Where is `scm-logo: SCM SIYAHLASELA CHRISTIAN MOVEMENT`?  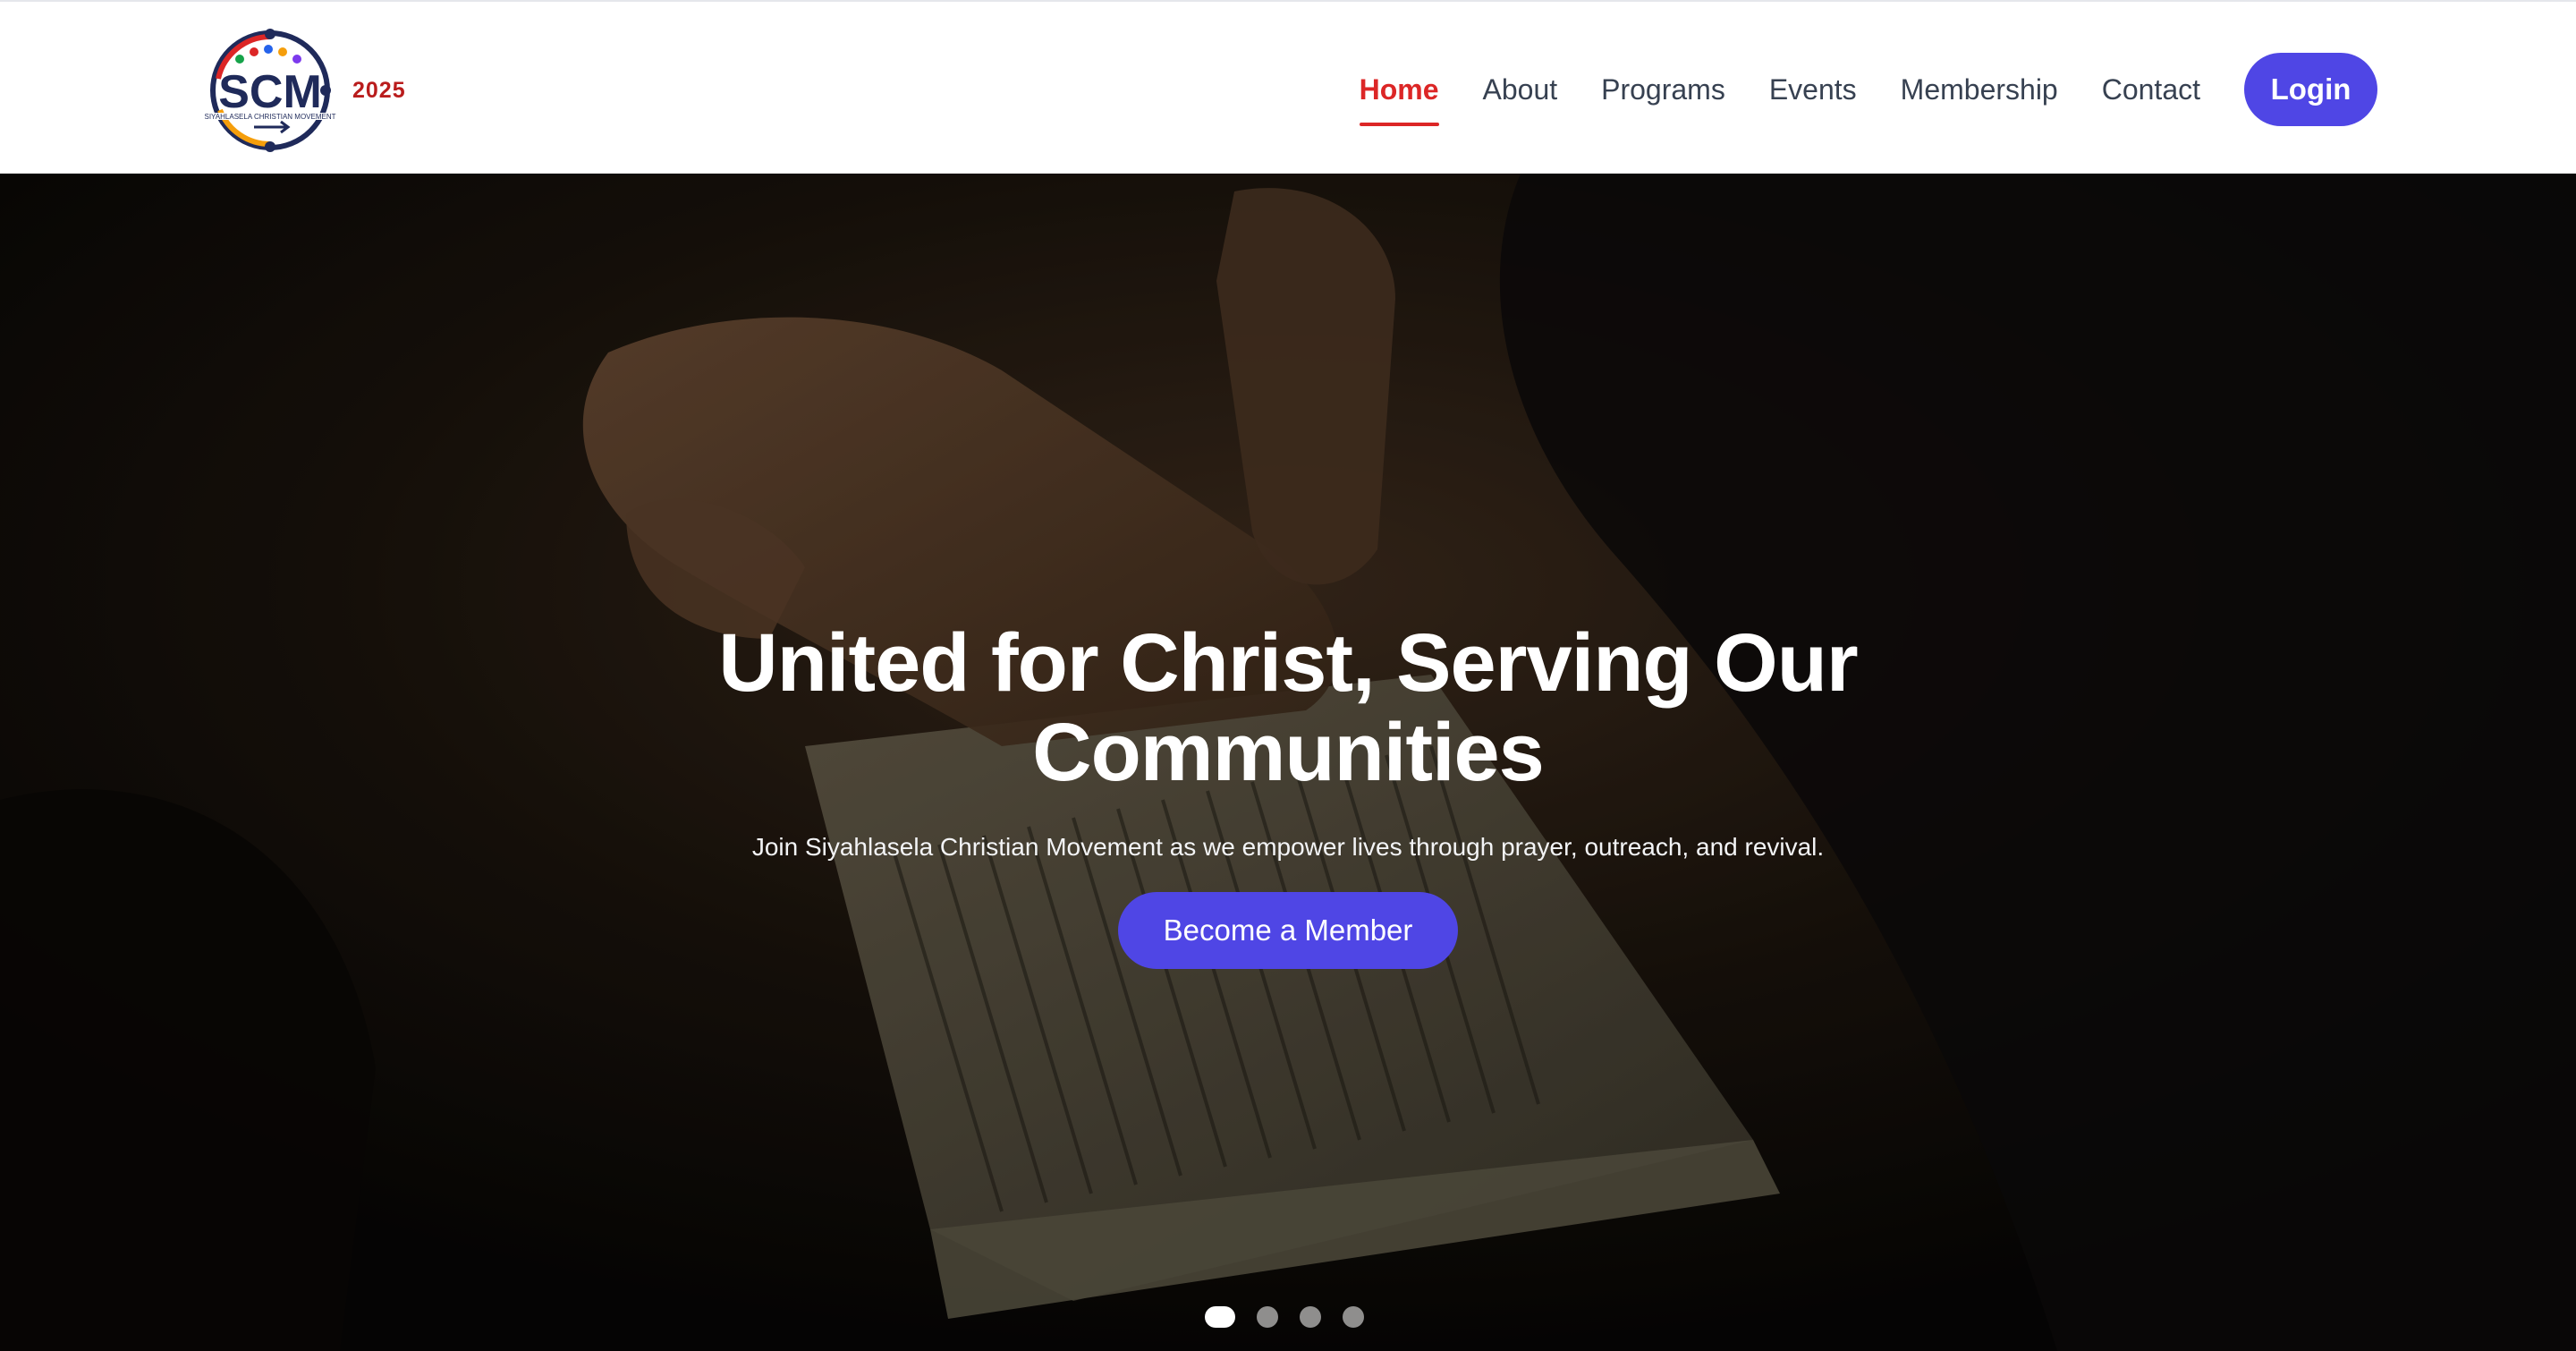 scm-logo: SCM SIYAHLASELA CHRISTIAN MOVEMENT is located at coordinates (270, 90).